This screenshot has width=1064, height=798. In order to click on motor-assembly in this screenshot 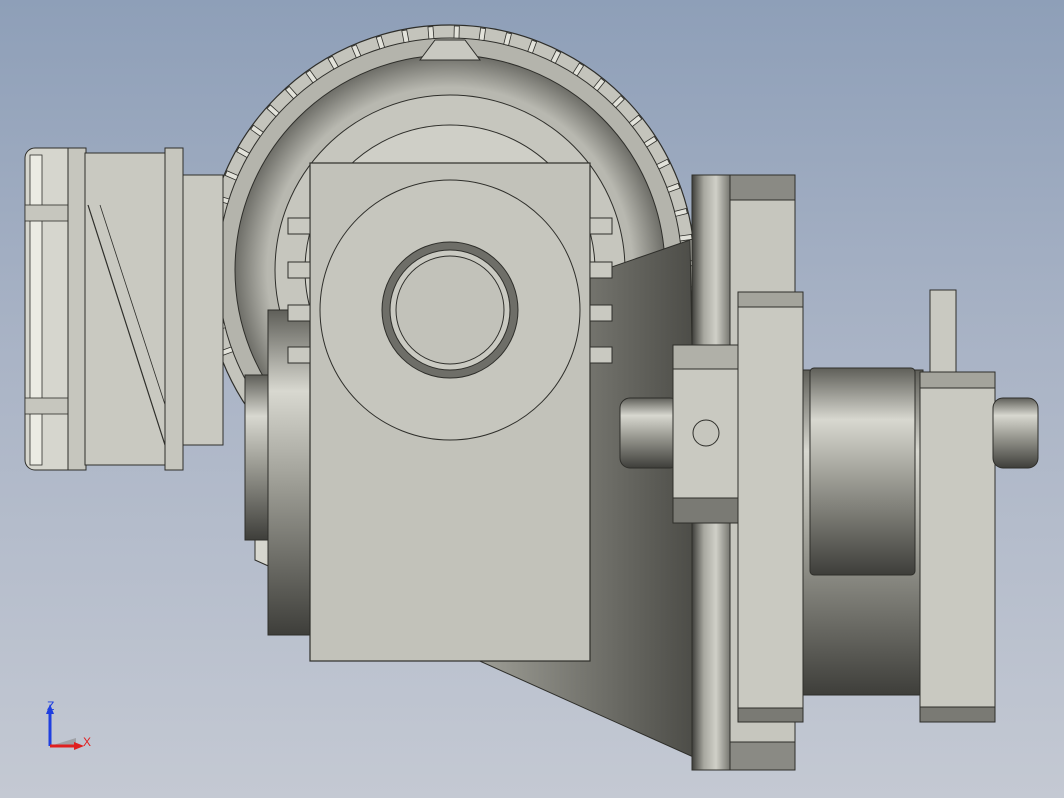, I will do `click(124, 309)`.